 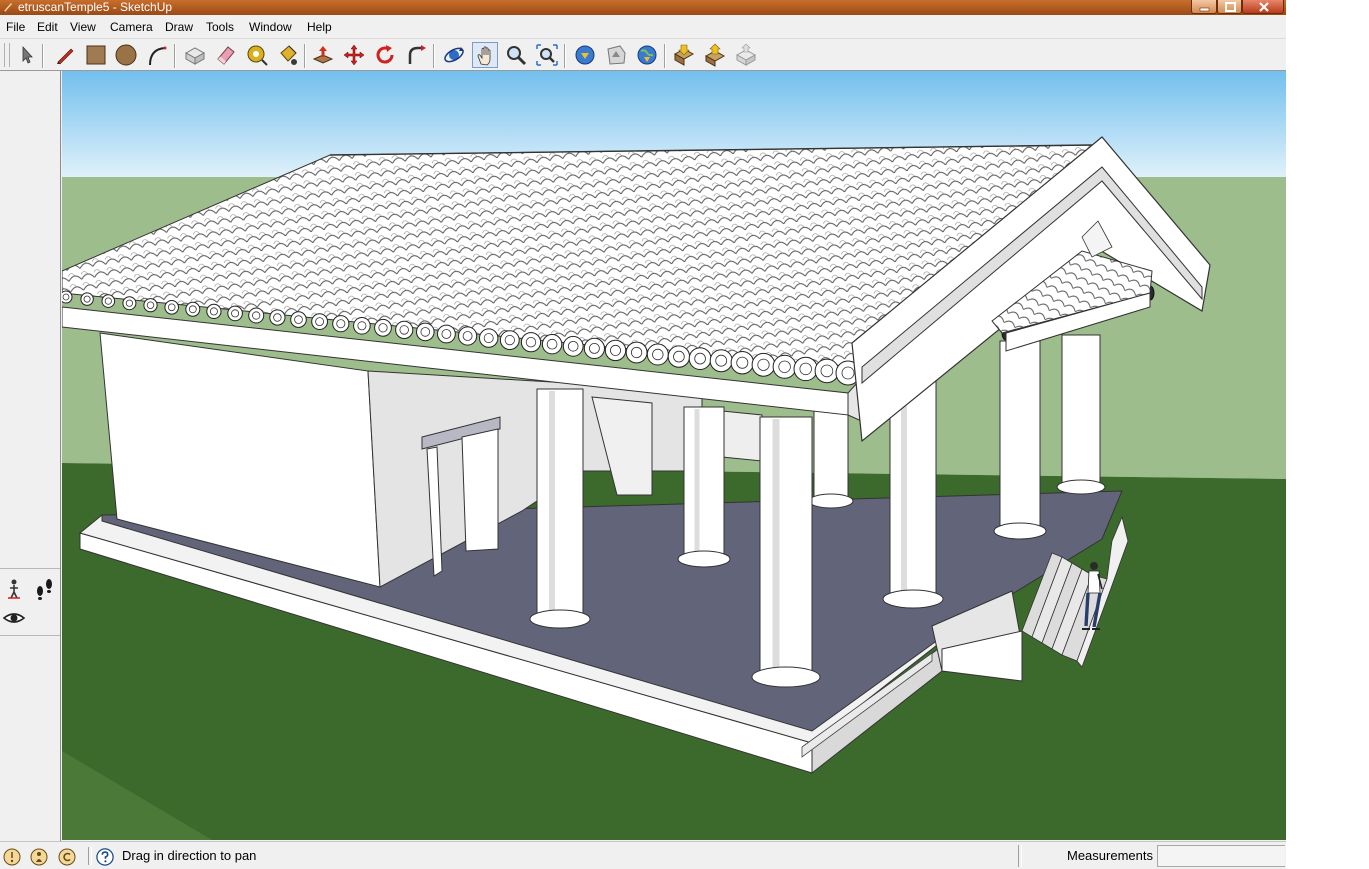 I want to click on zoom-extents-icon, so click(x=547, y=55).